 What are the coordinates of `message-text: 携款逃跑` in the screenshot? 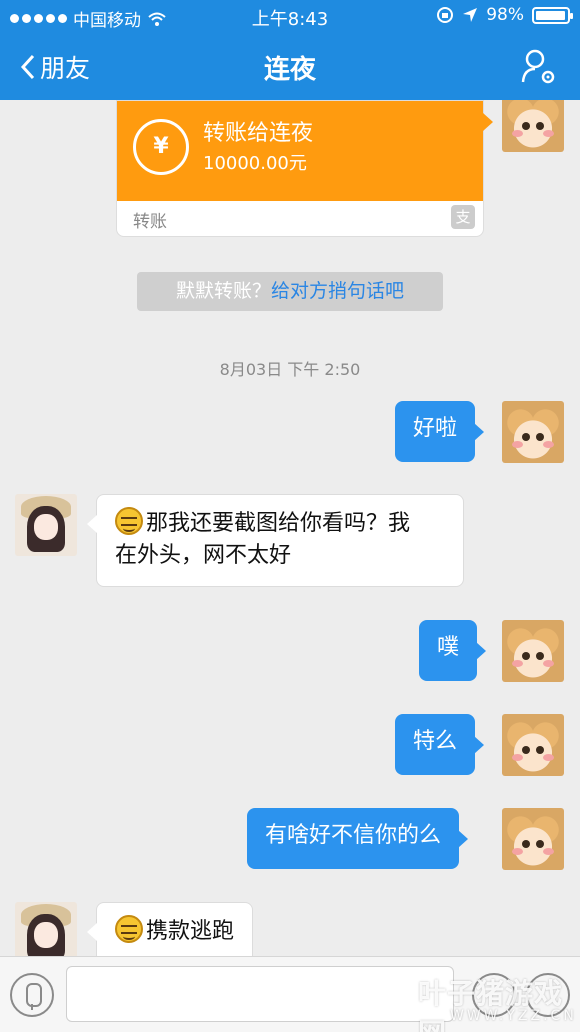 It's located at (190, 931).